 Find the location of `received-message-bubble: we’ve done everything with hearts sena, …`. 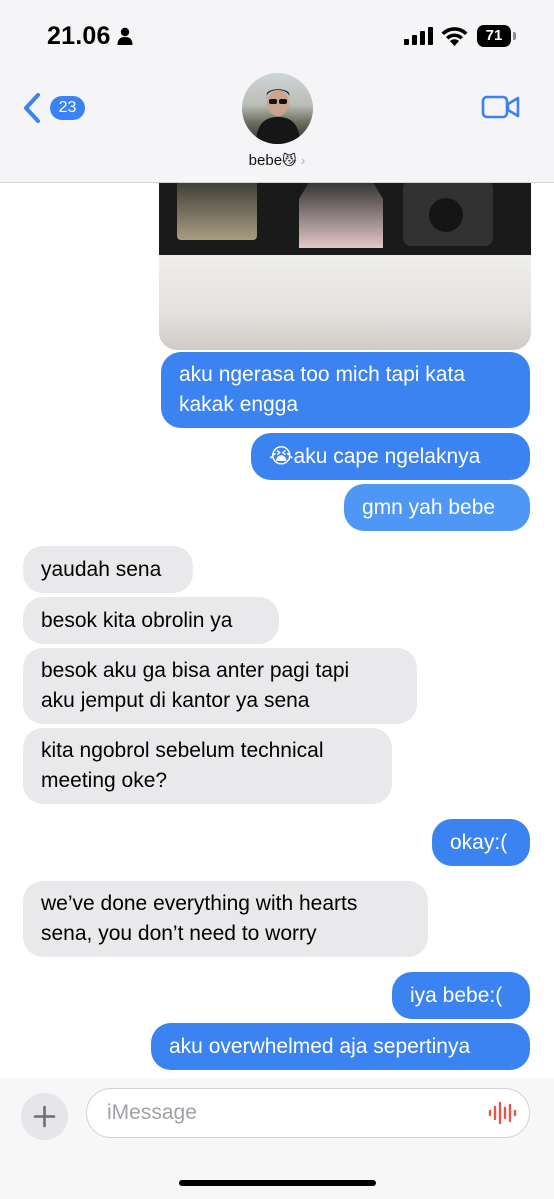

received-message-bubble: we’ve done everything with hearts sena, … is located at coordinates (225, 919).